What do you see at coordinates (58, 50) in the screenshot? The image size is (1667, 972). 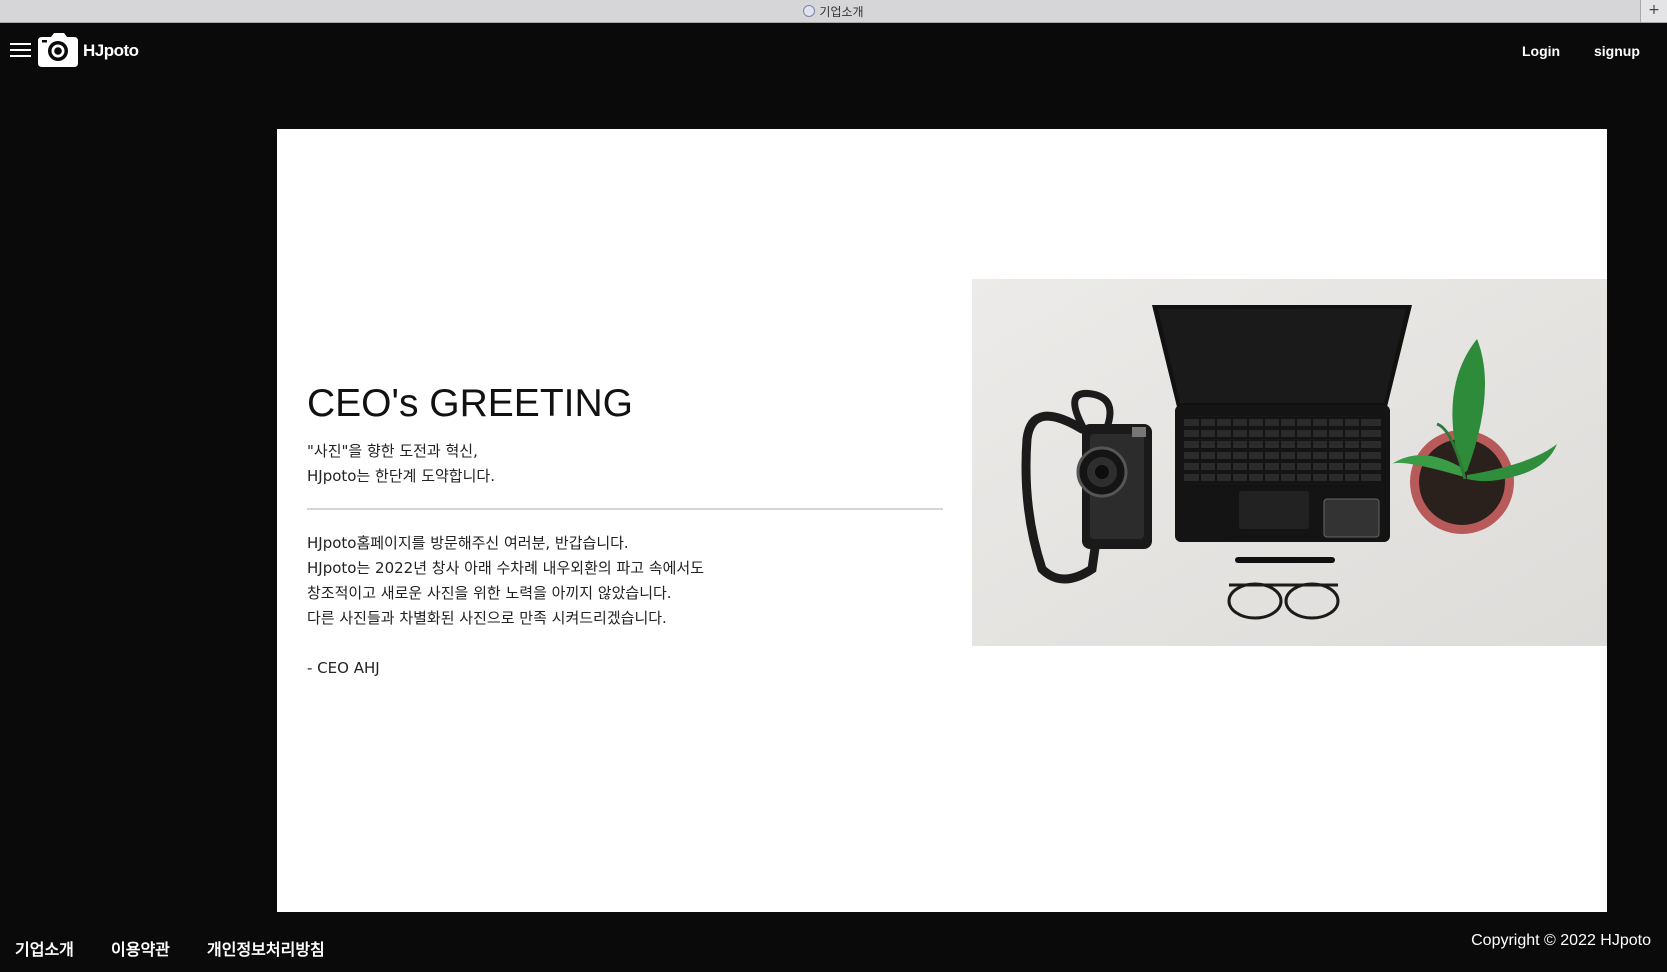 I see `camera-logo-icon` at bounding box center [58, 50].